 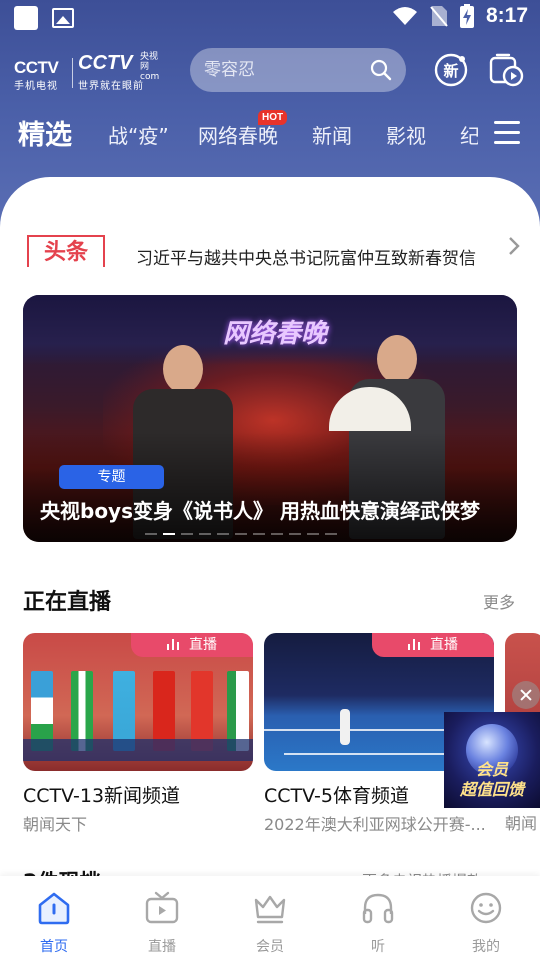 I want to click on tab-fight-epidemic: 战“疫”, so click(x=138, y=136).